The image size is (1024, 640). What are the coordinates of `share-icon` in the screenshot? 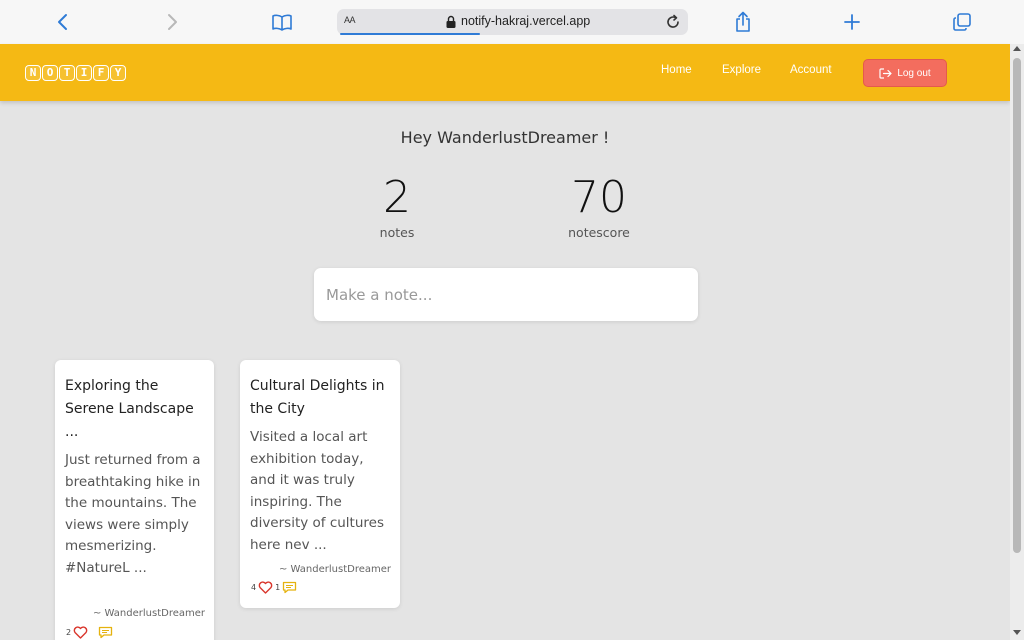 It's located at (743, 22).